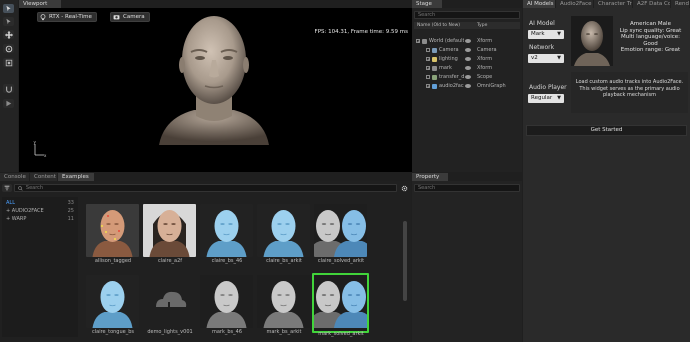 The width and height of the screenshot is (690, 342). What do you see at coordinates (70, 203) in the screenshot?
I see `tree-item-count: 33` at bounding box center [70, 203].